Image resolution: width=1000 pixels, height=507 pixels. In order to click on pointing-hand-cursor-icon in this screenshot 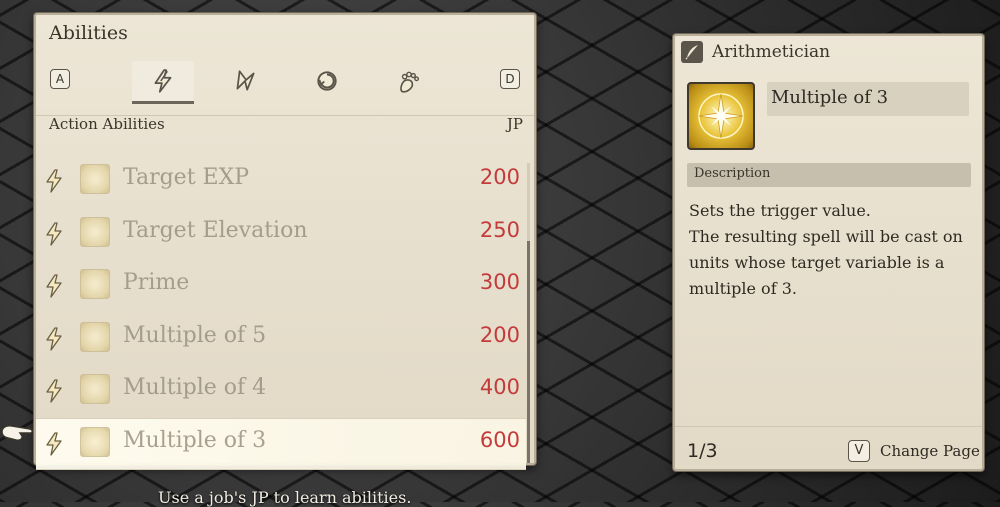, I will do `click(17, 433)`.